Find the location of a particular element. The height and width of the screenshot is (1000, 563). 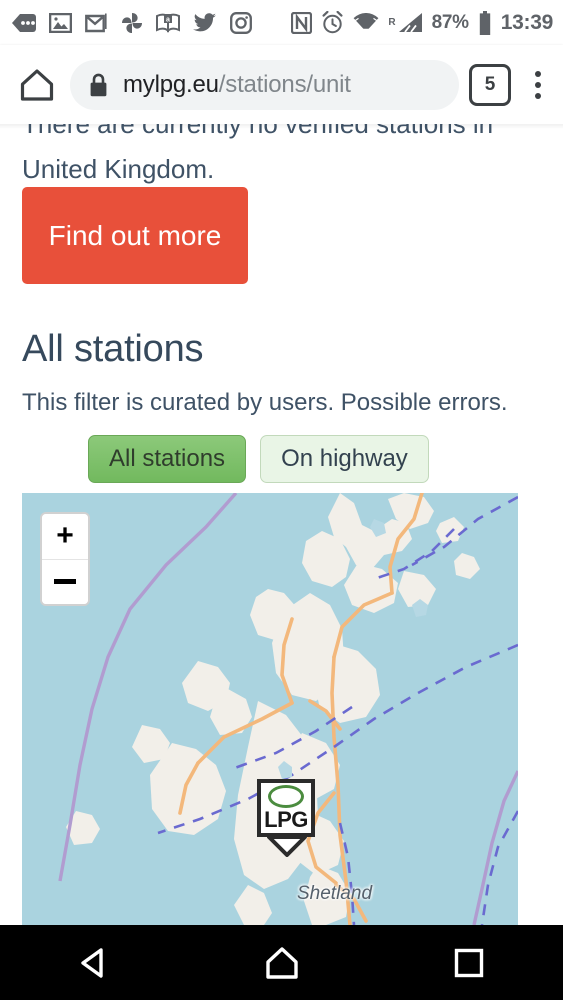

filter-on-highway-button: On highway is located at coordinates (344, 459).